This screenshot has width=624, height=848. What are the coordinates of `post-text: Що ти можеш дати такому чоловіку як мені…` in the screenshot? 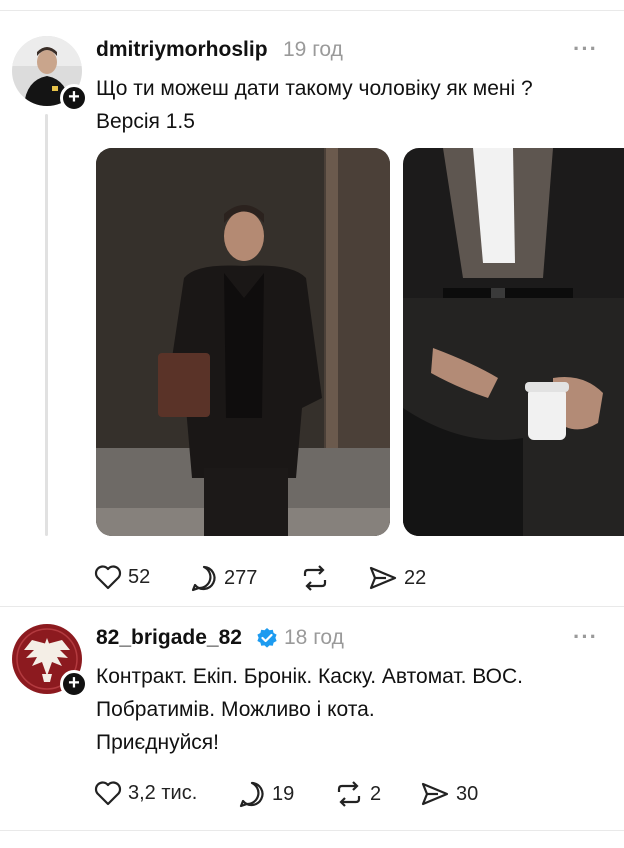 It's located at (314, 105).